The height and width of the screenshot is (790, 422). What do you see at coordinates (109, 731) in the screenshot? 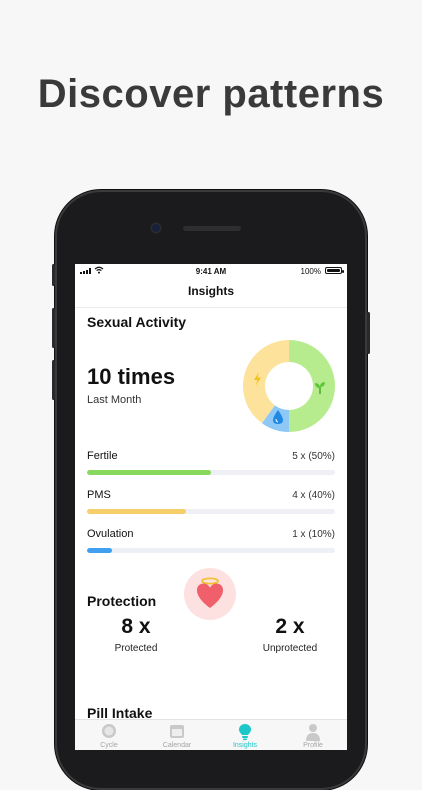
I see `cycle-circle-icon` at bounding box center [109, 731].